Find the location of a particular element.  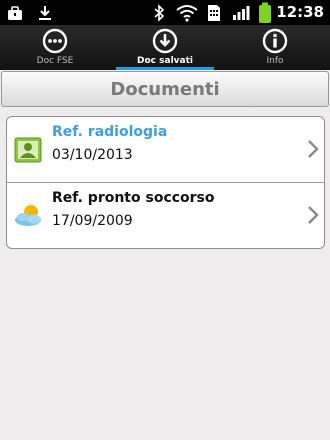

weather-icon is located at coordinates (28, 215).